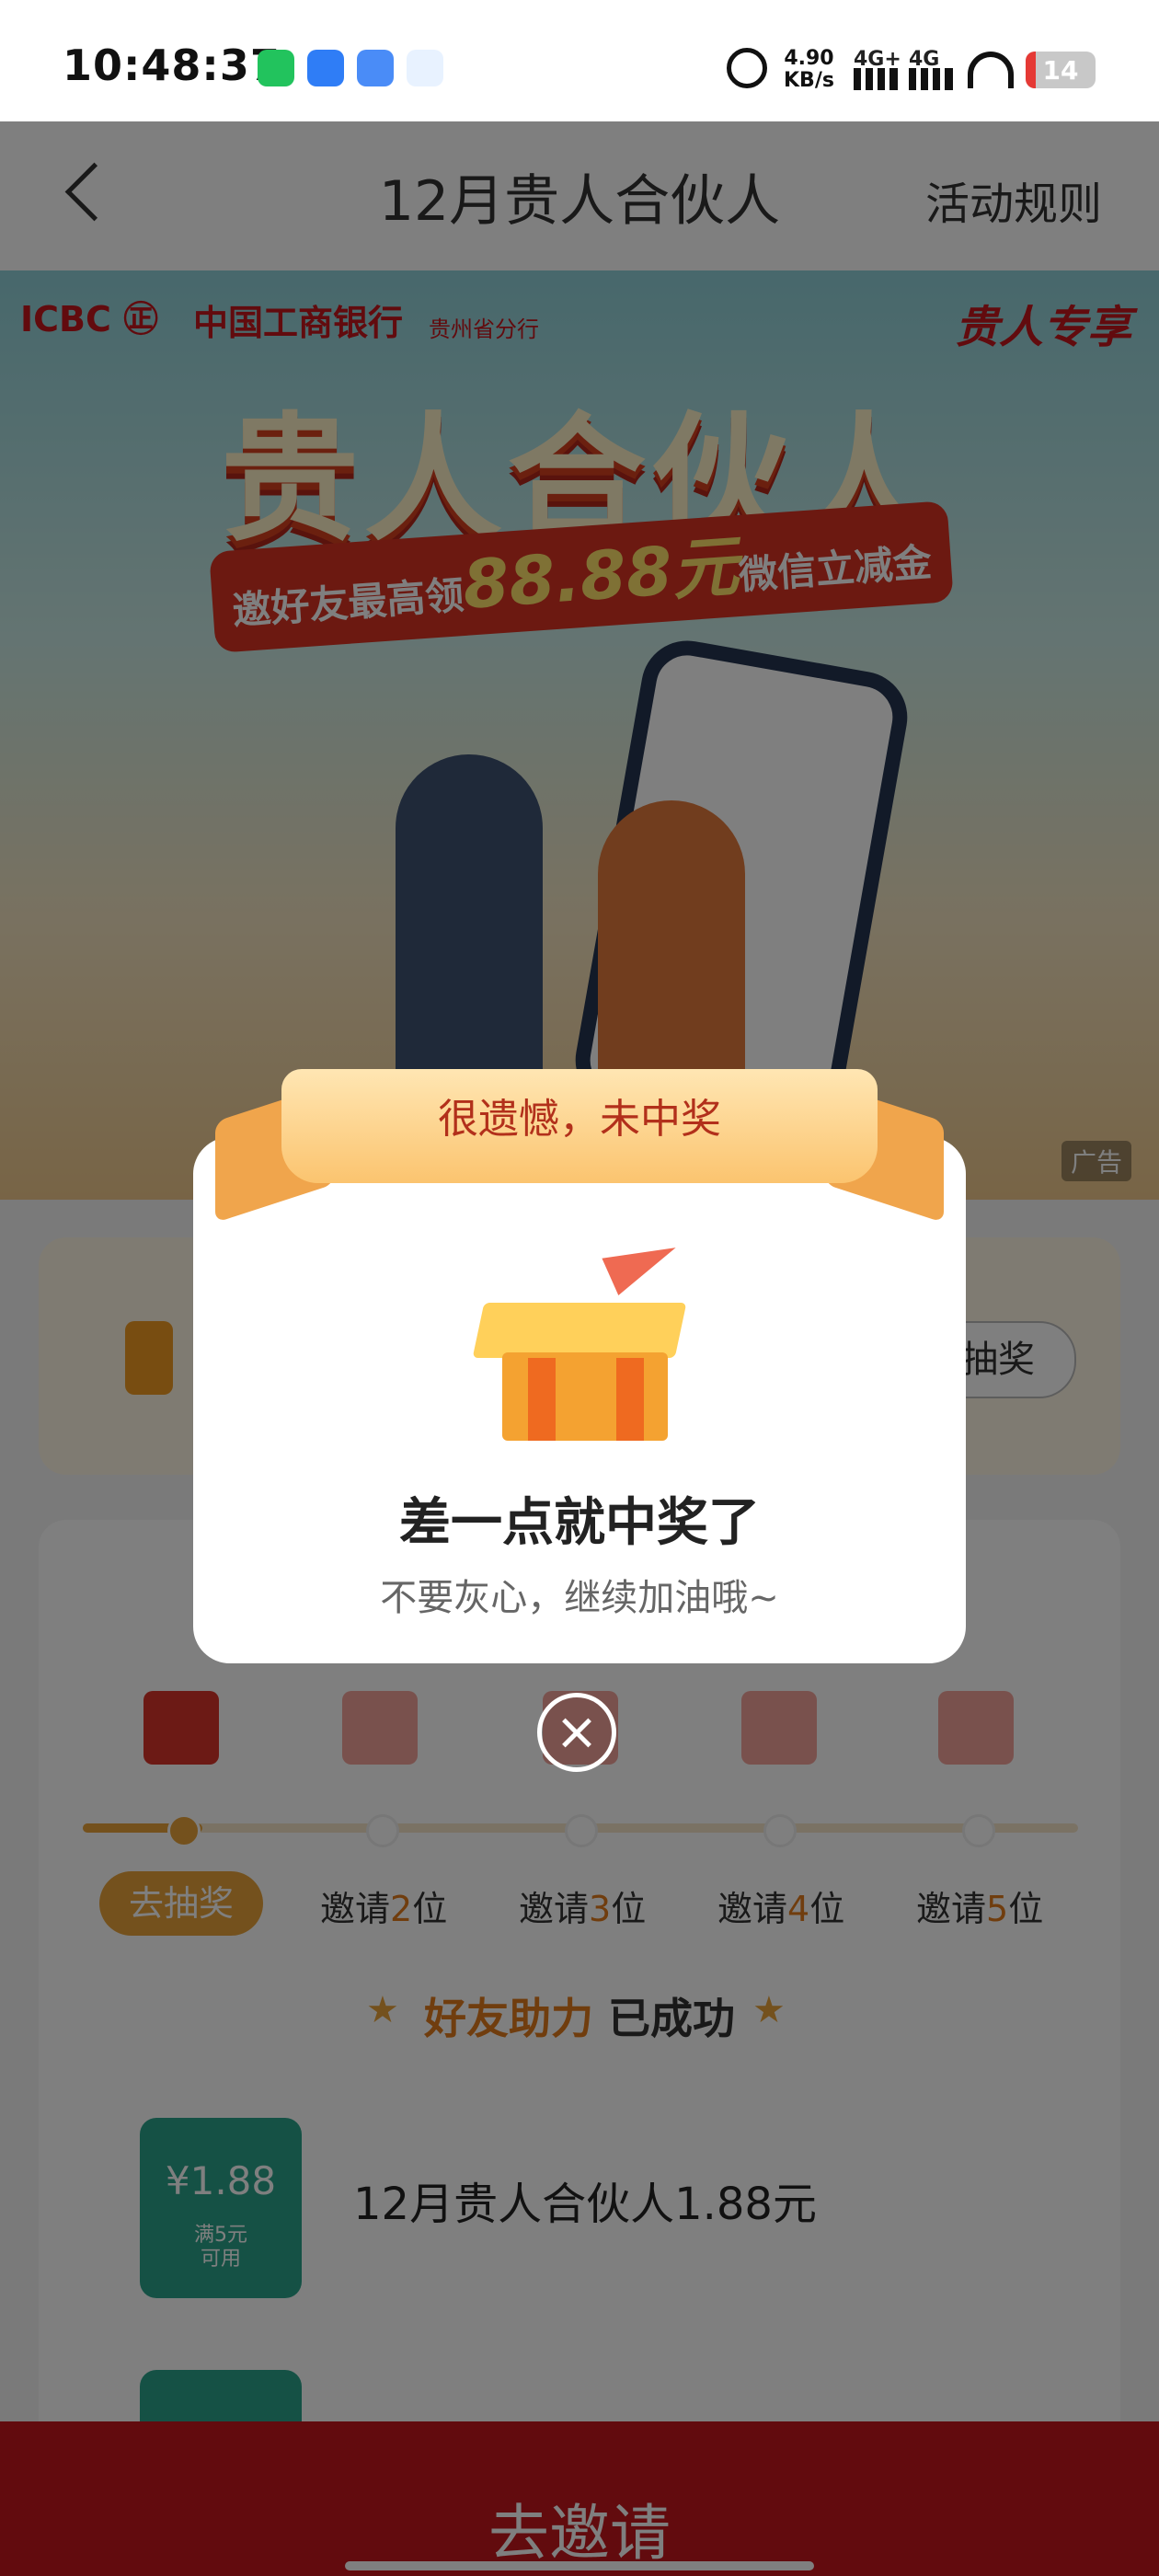  Describe the element at coordinates (579, 1523) in the screenshot. I see `dialog-title: 差一点就中奖了` at that location.